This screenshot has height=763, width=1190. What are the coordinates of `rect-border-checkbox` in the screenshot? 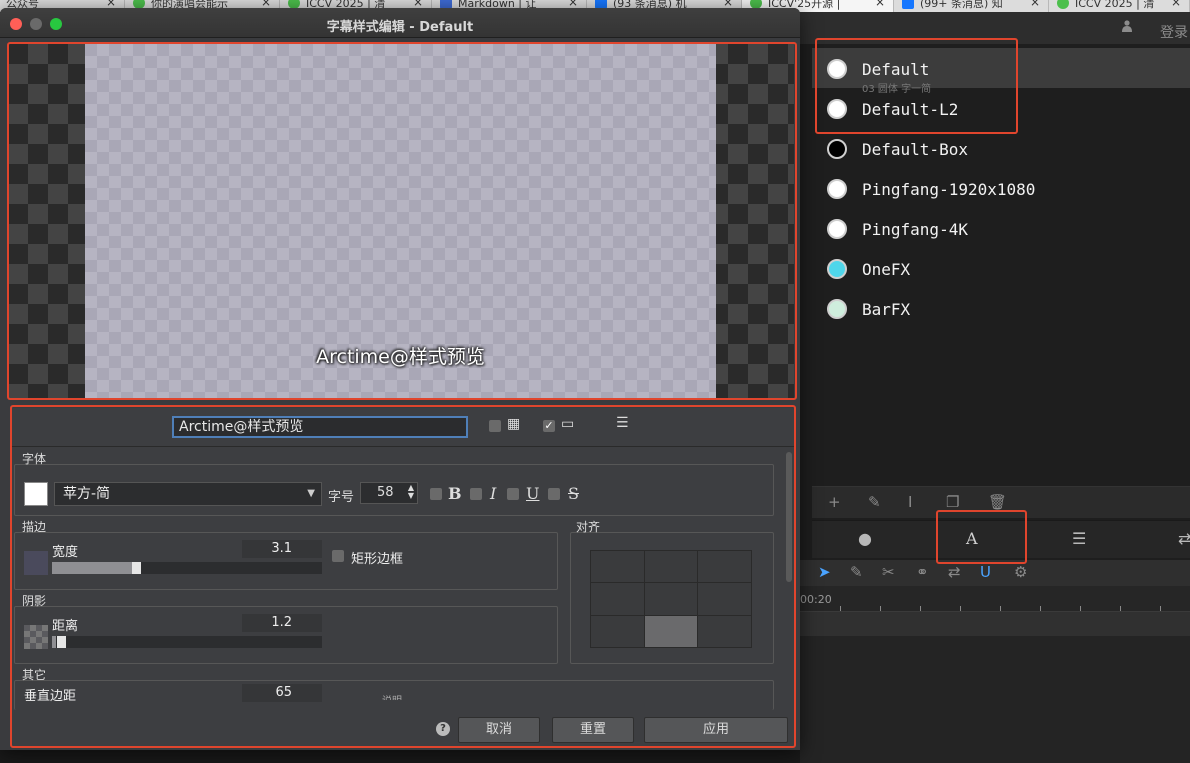 It's located at (338, 556).